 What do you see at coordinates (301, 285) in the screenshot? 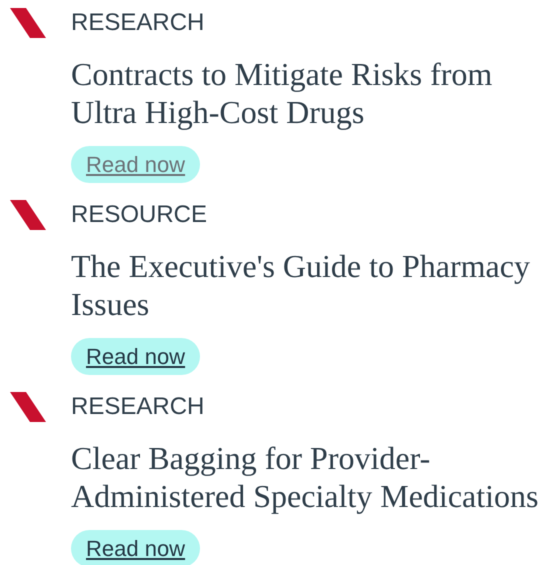
I see `article-title: The Executive's Guide to Pharmacy Issues` at bounding box center [301, 285].